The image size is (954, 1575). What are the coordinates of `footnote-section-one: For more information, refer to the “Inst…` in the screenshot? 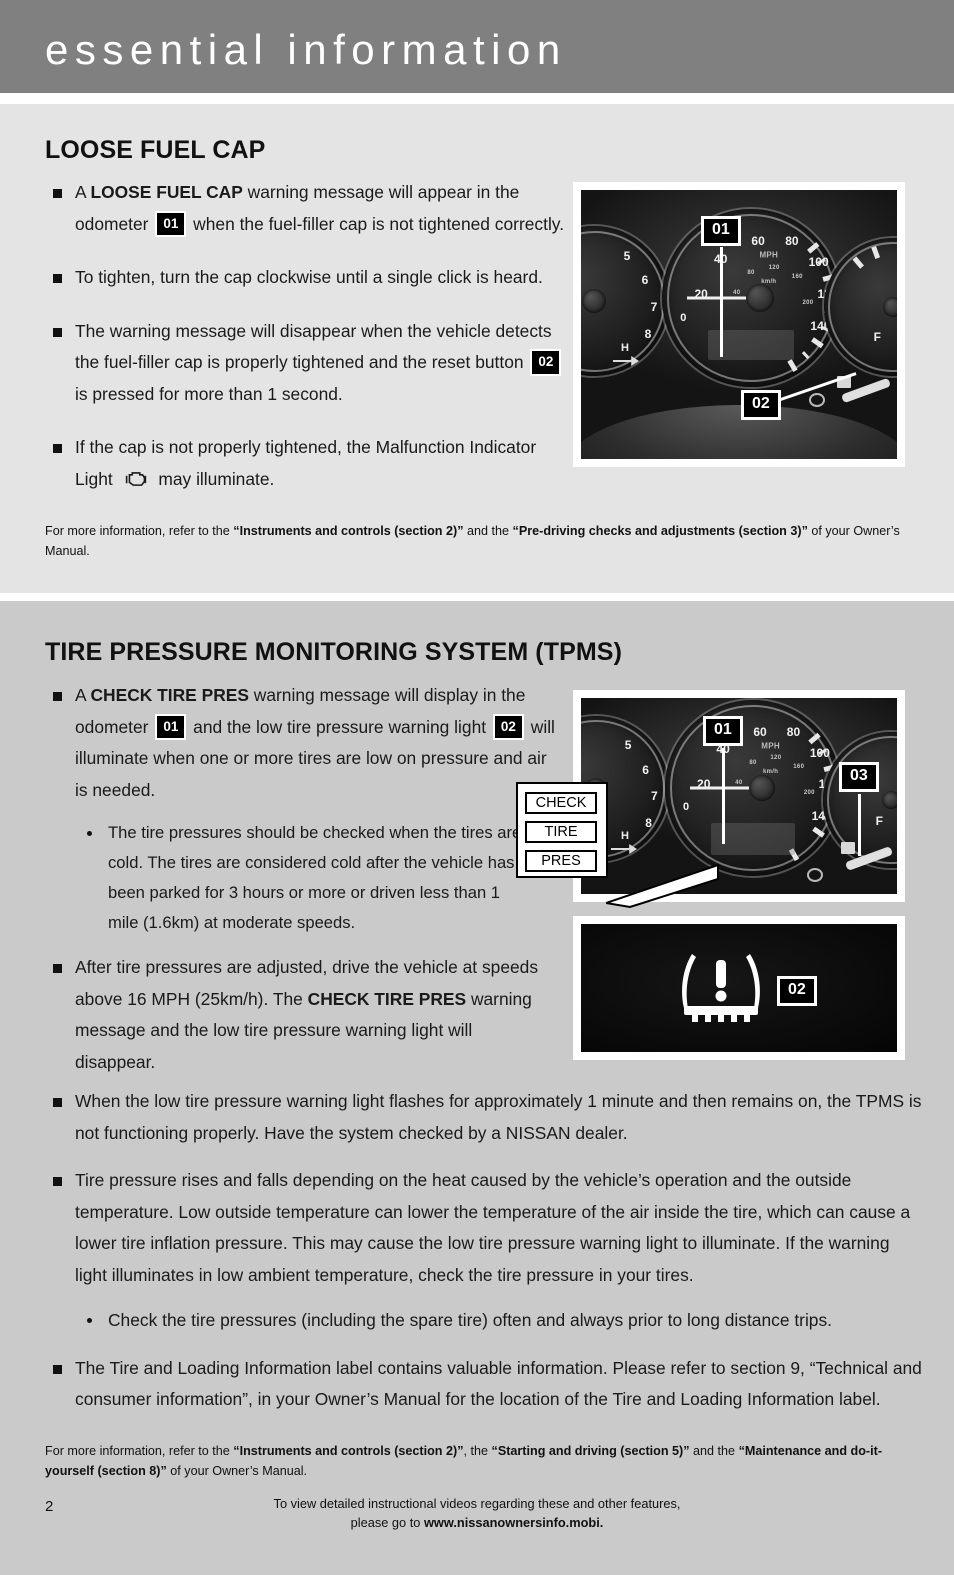 It's located at (485, 541).